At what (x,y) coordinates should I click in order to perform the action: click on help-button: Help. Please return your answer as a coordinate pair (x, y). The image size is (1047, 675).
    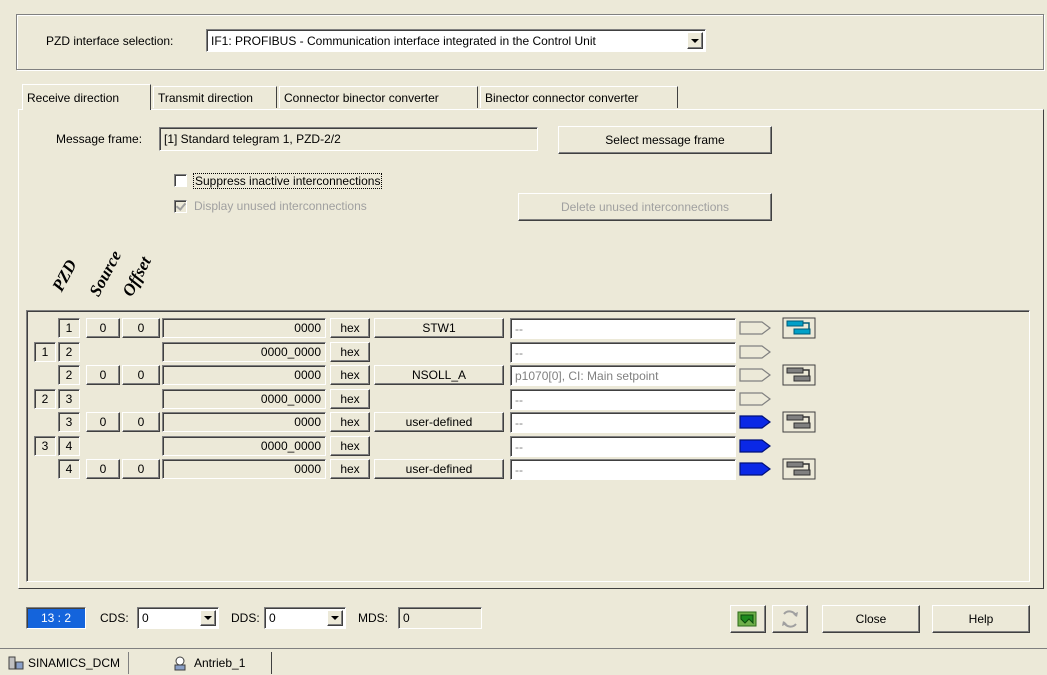
    Looking at the image, I should click on (981, 619).